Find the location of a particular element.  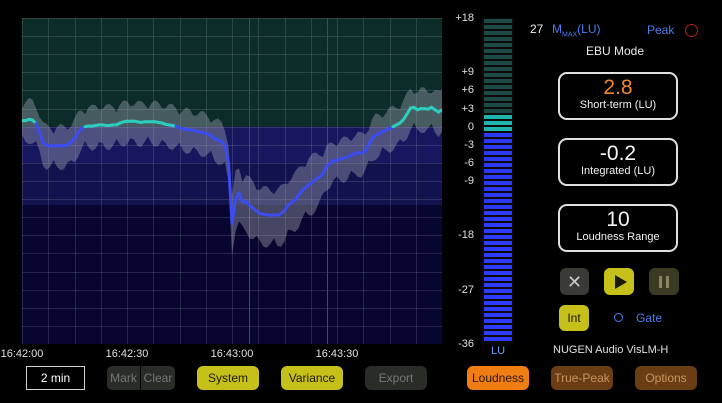

export-button-label: Export is located at coordinates (396, 378).